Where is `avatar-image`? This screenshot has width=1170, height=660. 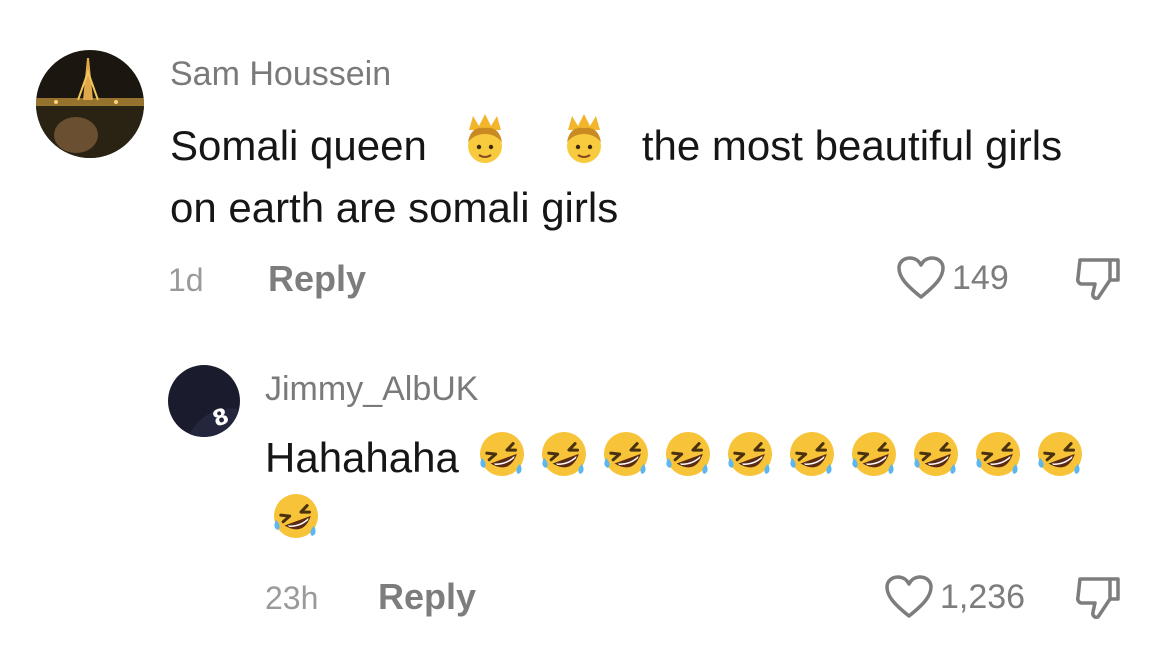
avatar-image is located at coordinates (90, 104).